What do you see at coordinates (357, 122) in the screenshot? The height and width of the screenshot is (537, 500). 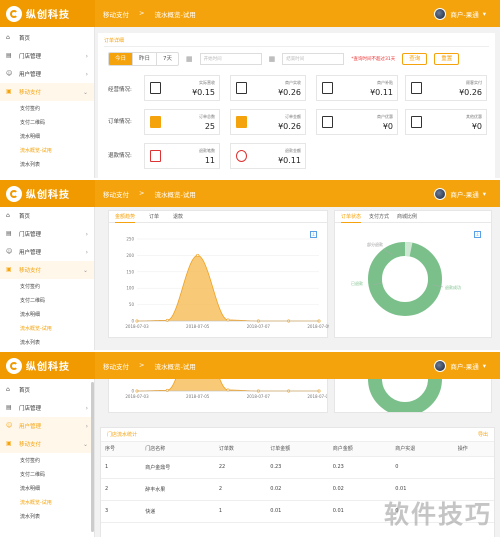 I see `stat-card: 商户优惠 ¥0` at bounding box center [357, 122].